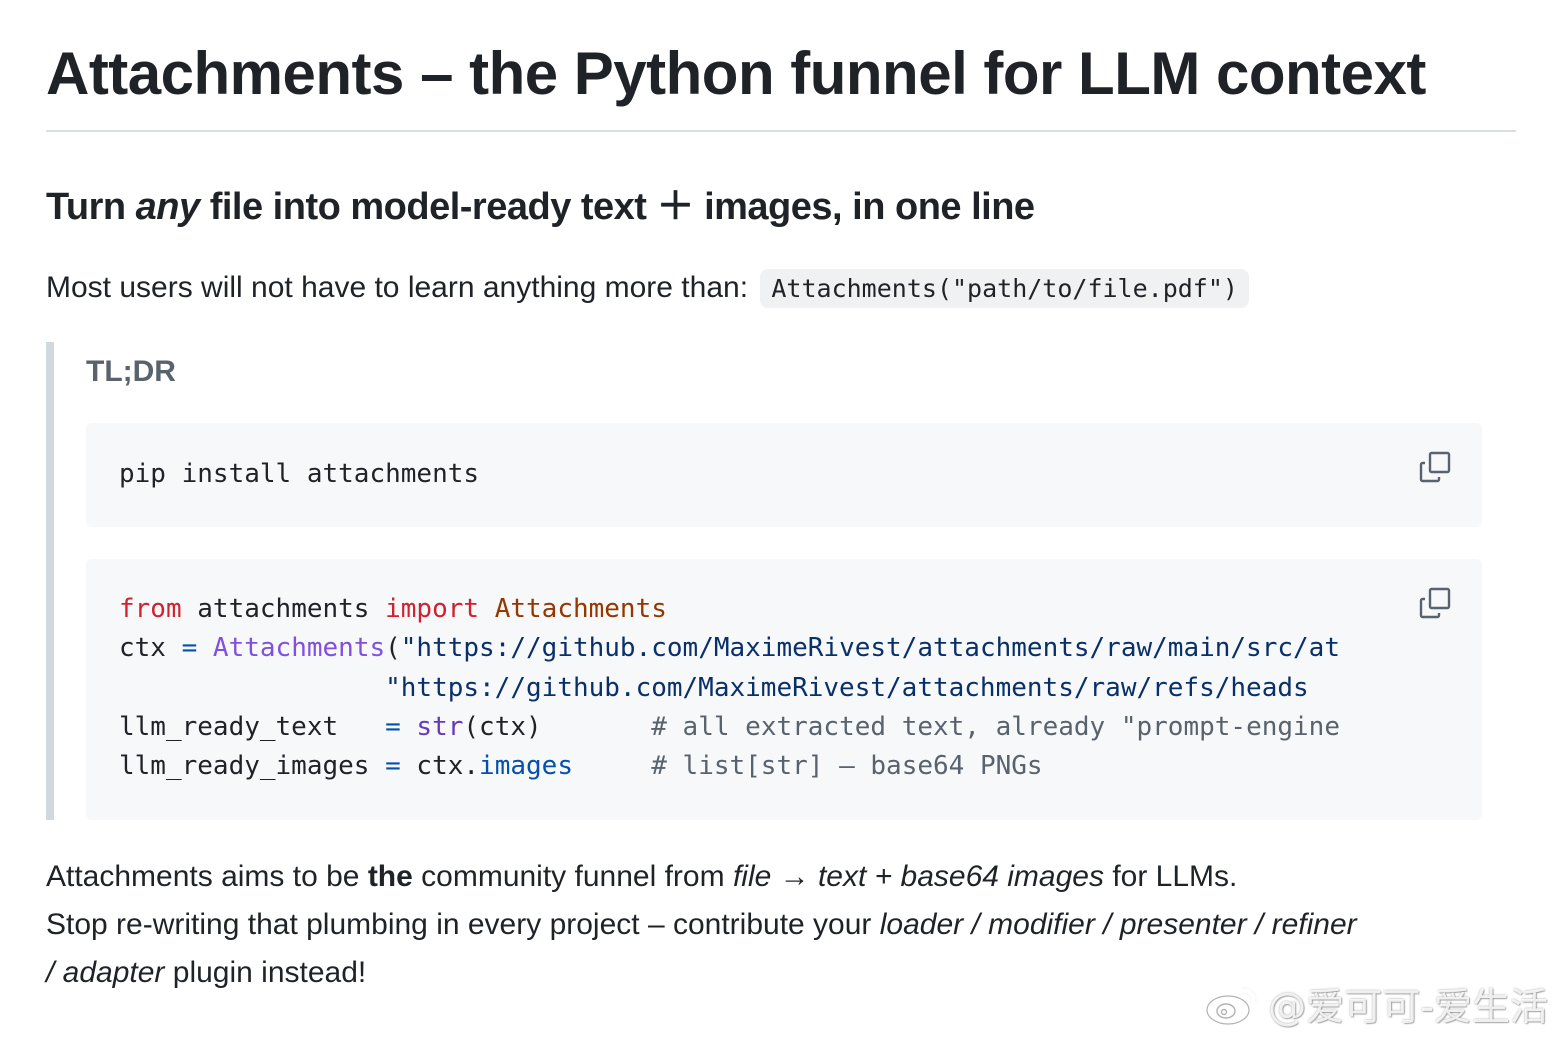 This screenshot has height=1038, width=1562. I want to click on bold-text: the, so click(390, 876).